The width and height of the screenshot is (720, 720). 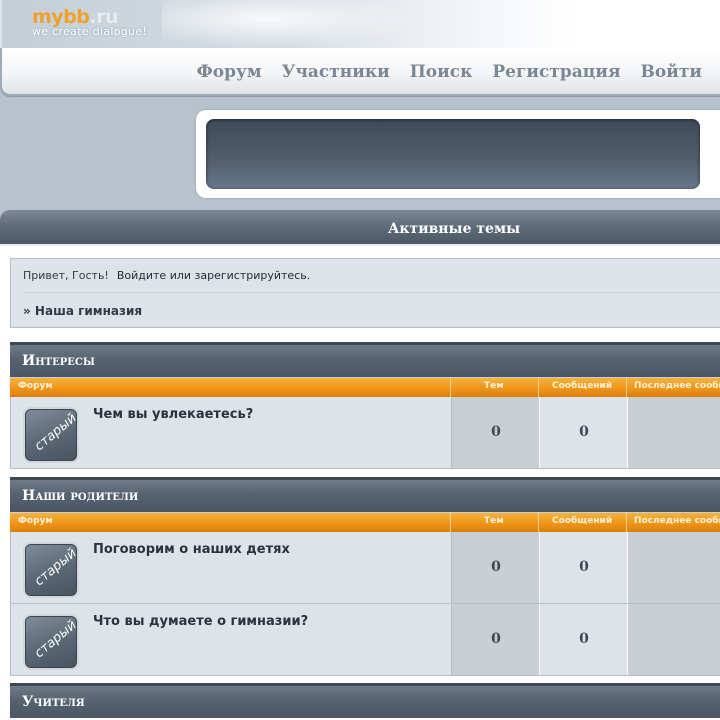 What do you see at coordinates (556, 72) in the screenshot?
I see `nav-register: Регистрация` at bounding box center [556, 72].